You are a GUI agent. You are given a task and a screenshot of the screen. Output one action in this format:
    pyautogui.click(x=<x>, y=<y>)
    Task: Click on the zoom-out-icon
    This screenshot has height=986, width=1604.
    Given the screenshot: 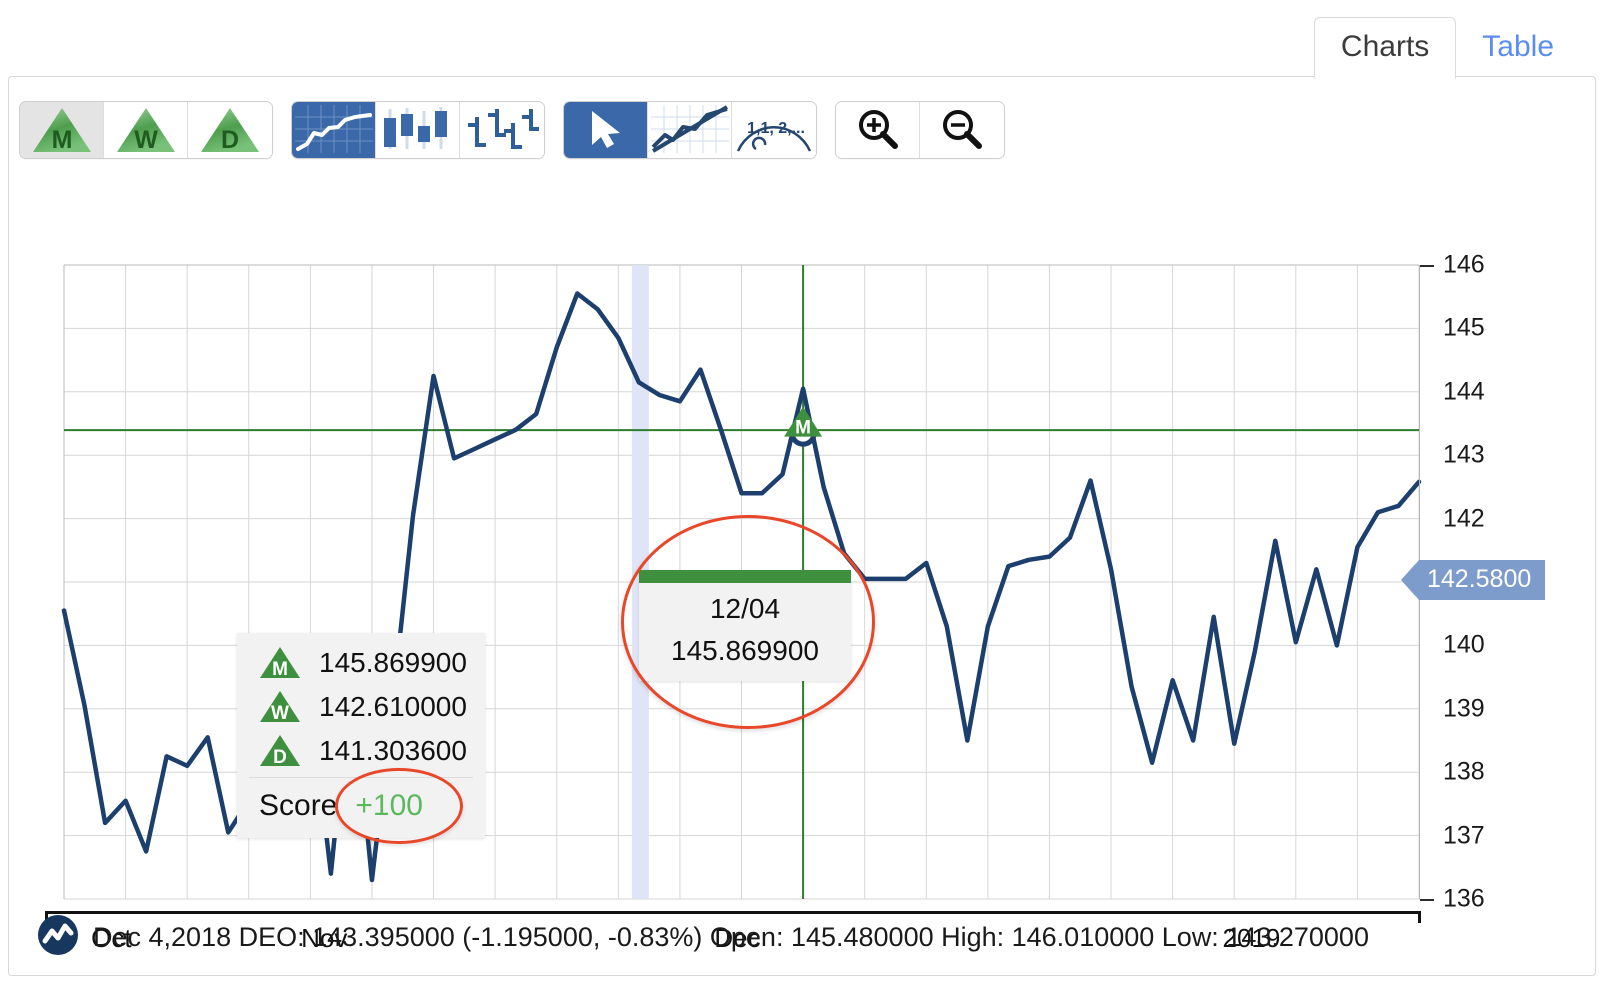 What is the action you would take?
    pyautogui.click(x=962, y=130)
    